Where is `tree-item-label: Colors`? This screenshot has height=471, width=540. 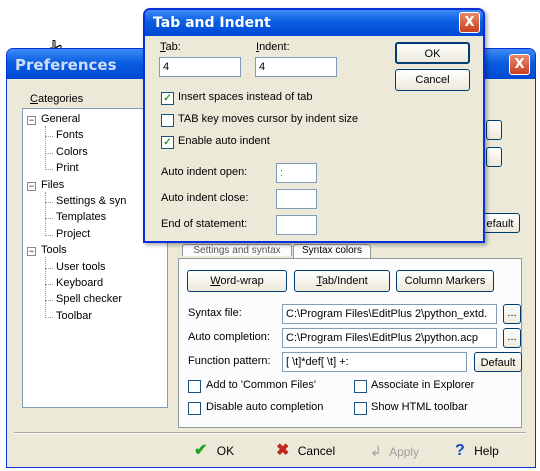
tree-item-label: Colors is located at coordinates (72, 151).